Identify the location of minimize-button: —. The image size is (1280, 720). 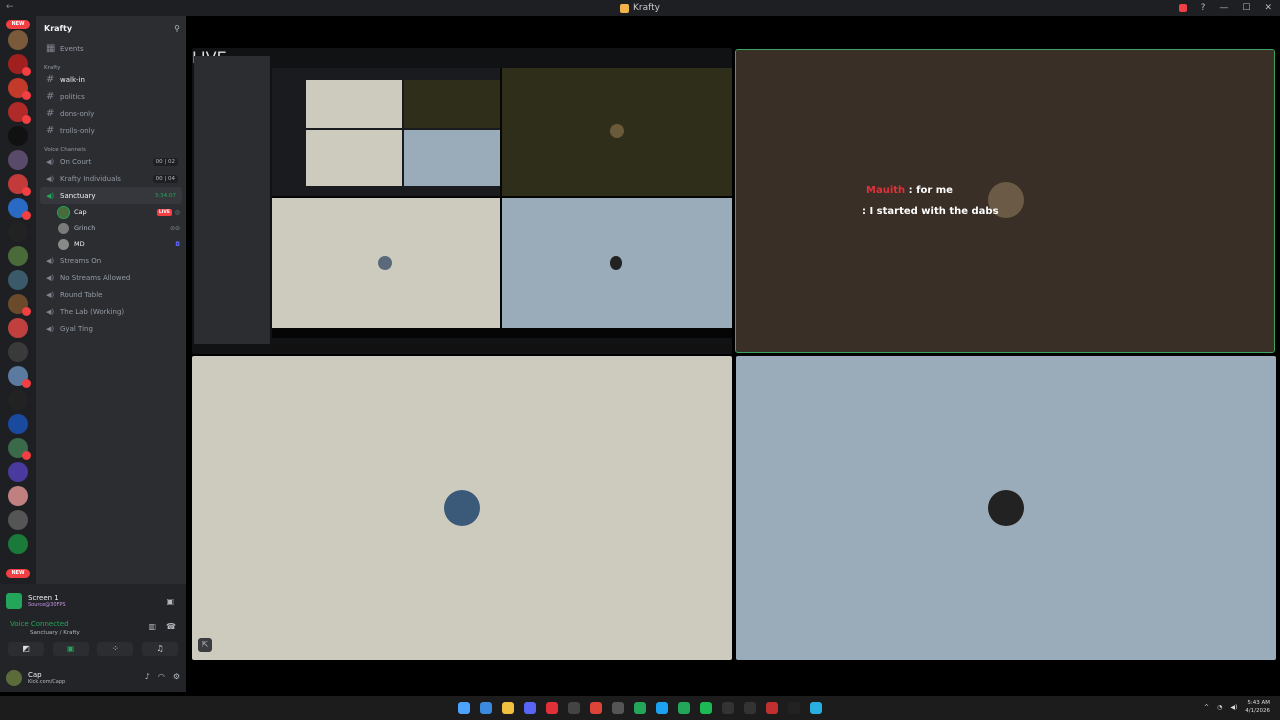
(1223, 8).